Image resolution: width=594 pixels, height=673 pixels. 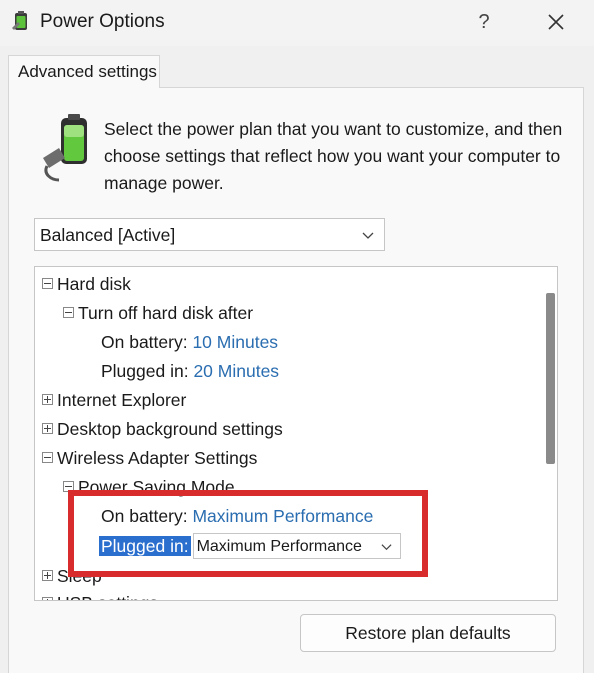 What do you see at coordinates (107, 596) in the screenshot?
I see `tree-item-label: USB settings` at bounding box center [107, 596].